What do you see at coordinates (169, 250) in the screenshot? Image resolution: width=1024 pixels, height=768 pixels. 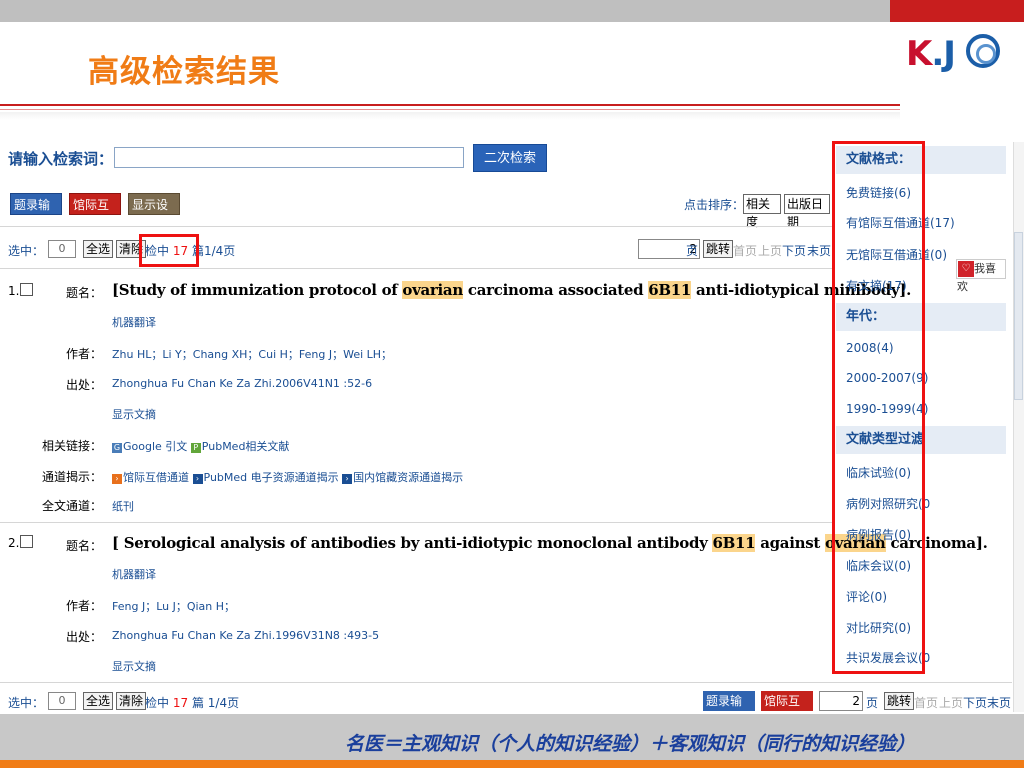 I see `hits-highlight-box` at bounding box center [169, 250].